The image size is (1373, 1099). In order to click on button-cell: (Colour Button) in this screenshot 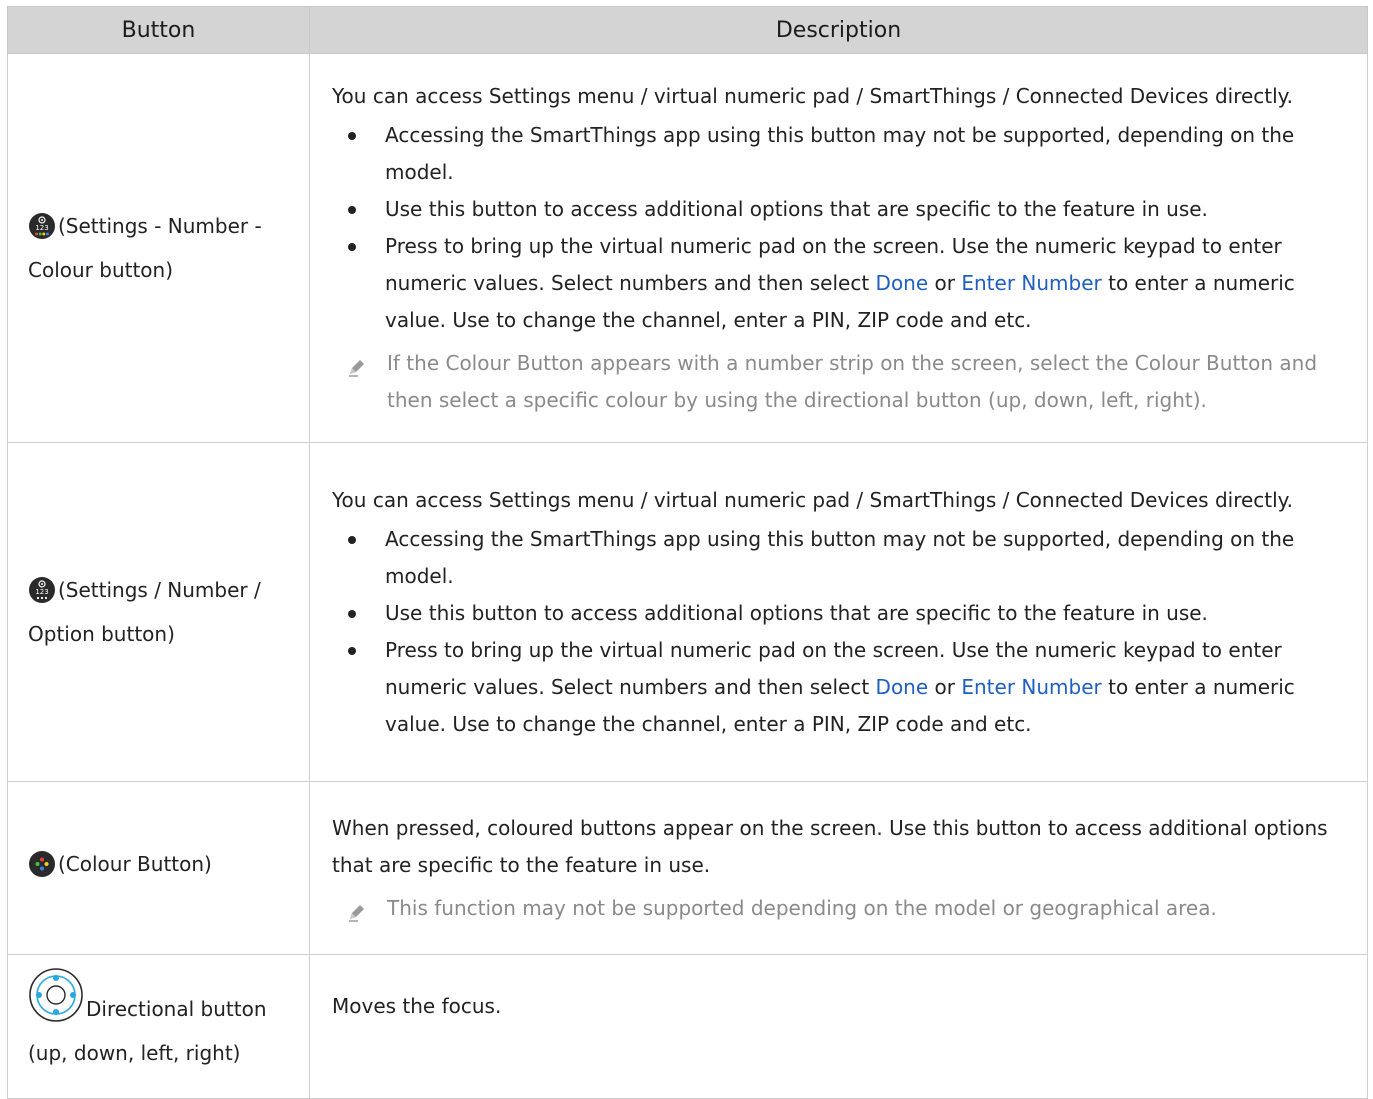, I will do `click(158, 868)`.